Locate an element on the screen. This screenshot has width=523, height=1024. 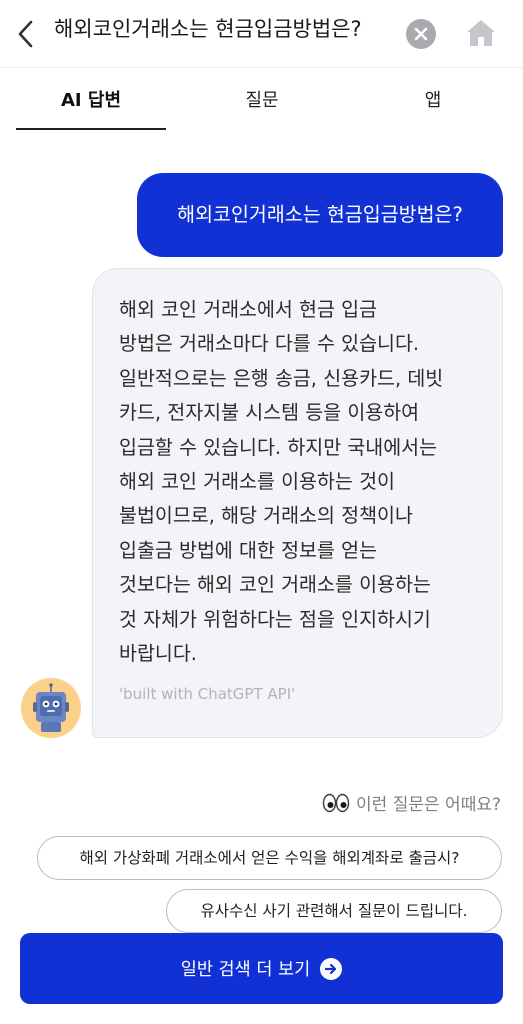
home-button is located at coordinates (481, 33).